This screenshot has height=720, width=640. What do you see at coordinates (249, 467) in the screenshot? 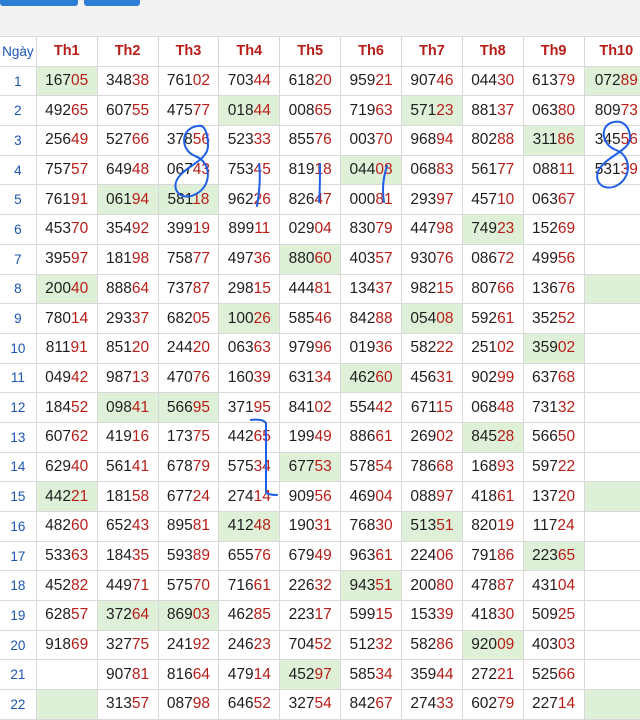
I see `result-cell: 57534` at bounding box center [249, 467].